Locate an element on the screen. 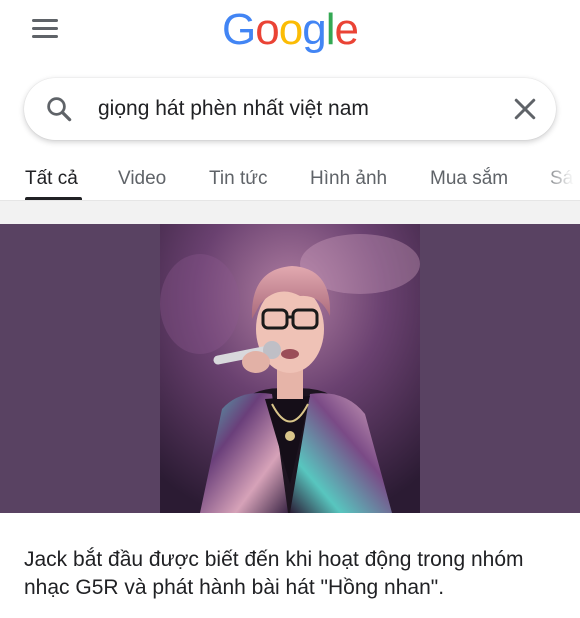 The width and height of the screenshot is (580, 618). logo-letter: e is located at coordinates (346, 29).